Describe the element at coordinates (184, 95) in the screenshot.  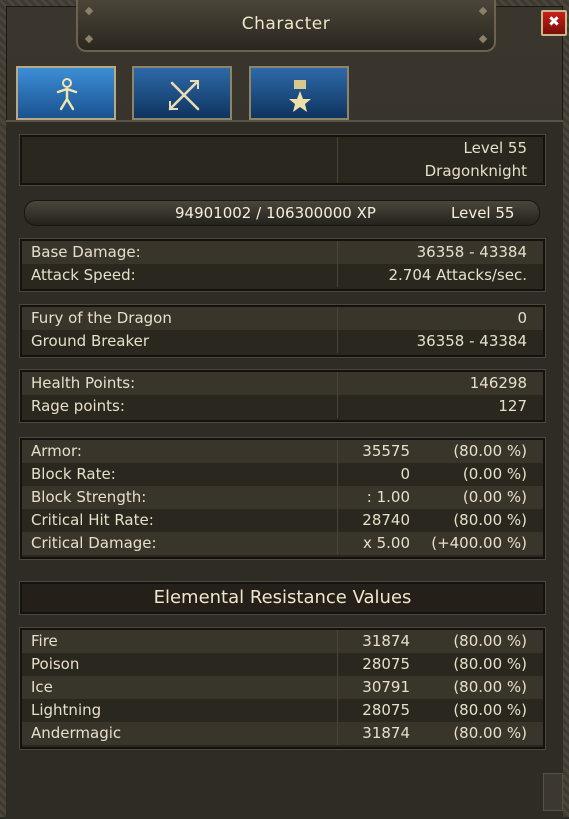
I see `crossed-swords-icon` at that location.